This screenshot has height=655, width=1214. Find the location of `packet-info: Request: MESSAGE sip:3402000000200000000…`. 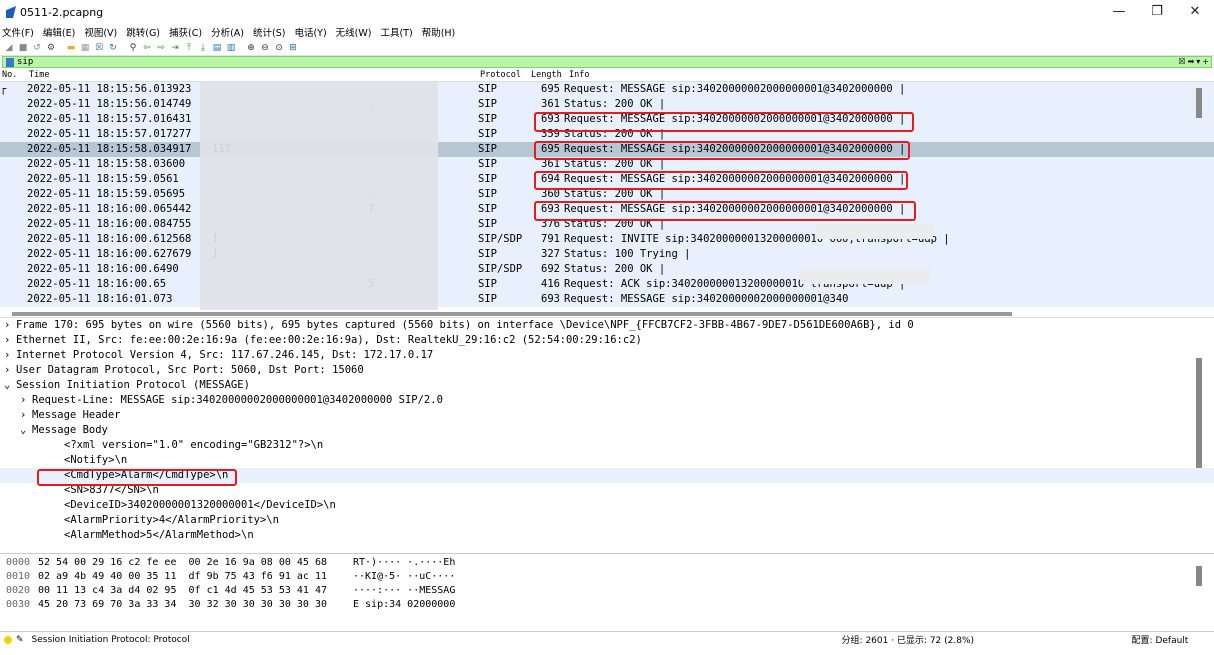

packet-info: Request: MESSAGE sip:3402000000200000000… is located at coordinates (706, 299).